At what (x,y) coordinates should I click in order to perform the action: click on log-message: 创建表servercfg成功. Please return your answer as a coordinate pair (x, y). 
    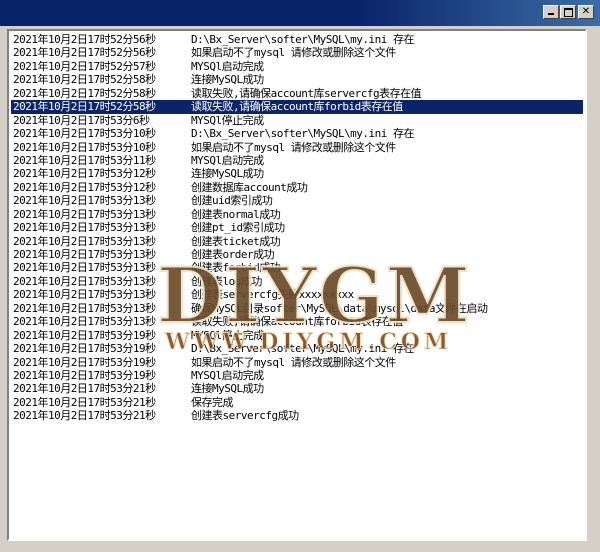
    Looking at the image, I should click on (245, 416).